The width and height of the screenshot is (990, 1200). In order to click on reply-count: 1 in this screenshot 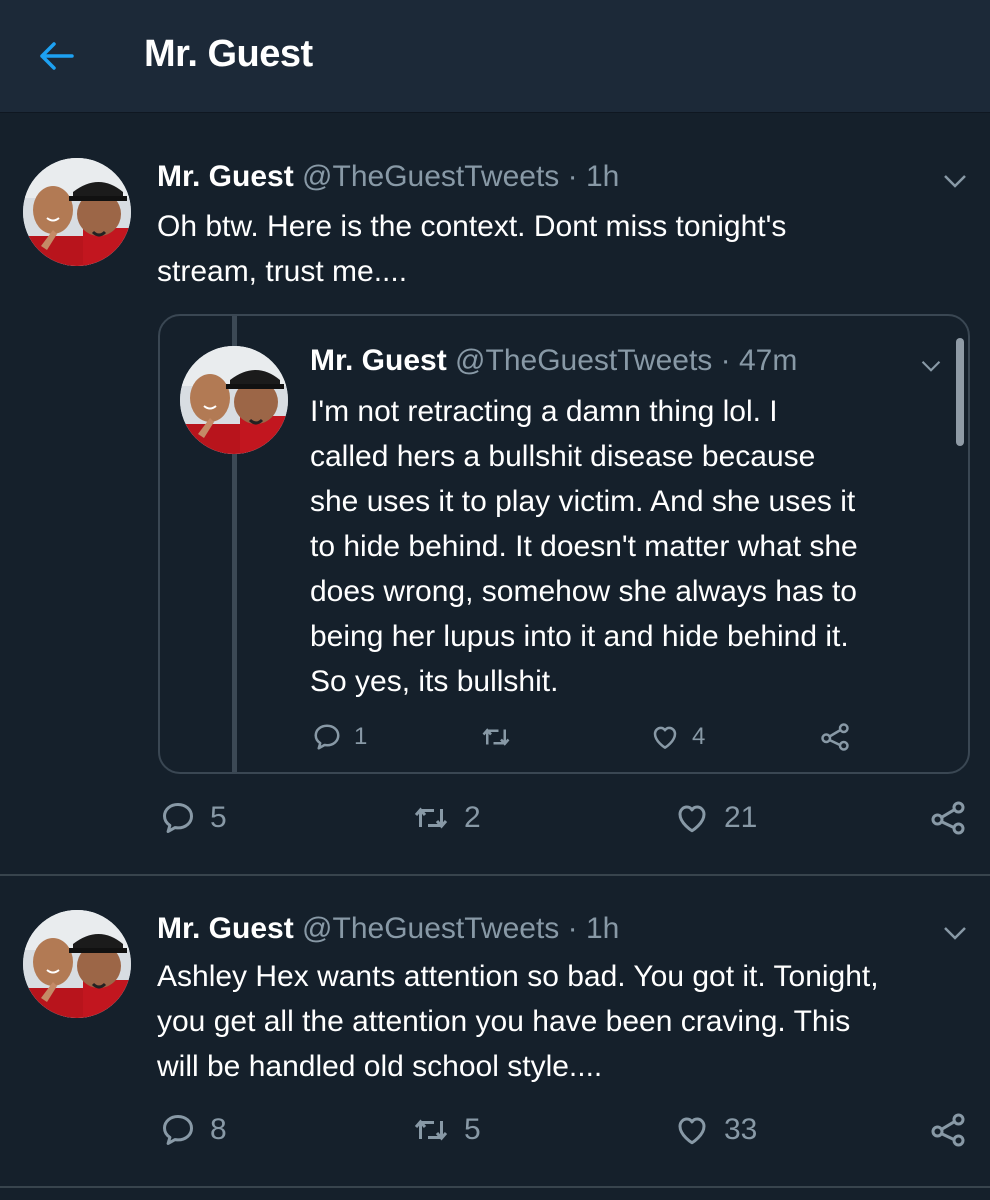, I will do `click(361, 736)`.